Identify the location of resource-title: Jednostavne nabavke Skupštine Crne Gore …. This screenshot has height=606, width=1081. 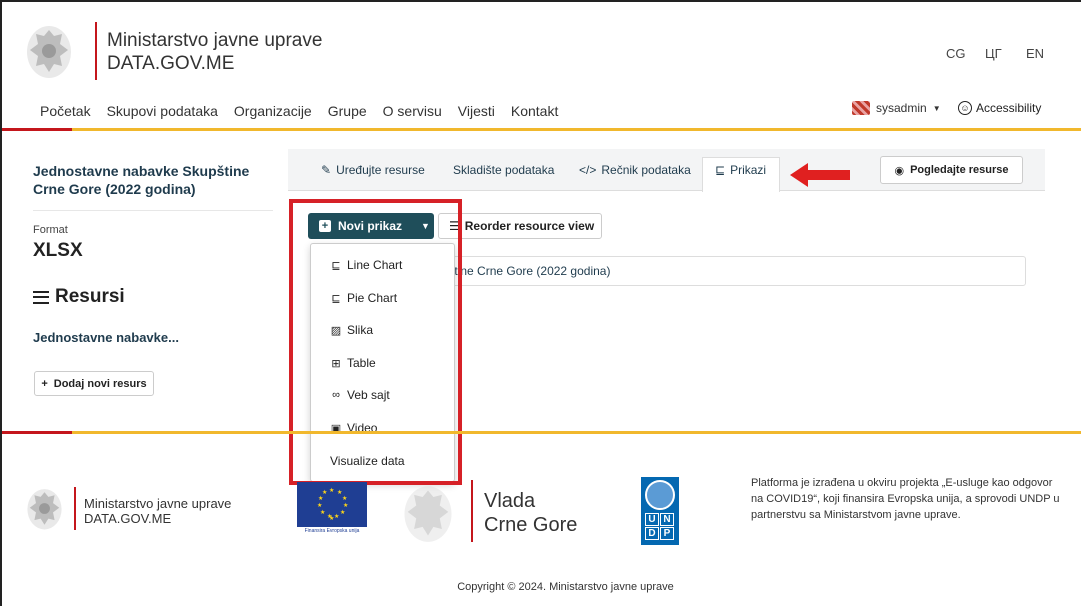
(141, 180).